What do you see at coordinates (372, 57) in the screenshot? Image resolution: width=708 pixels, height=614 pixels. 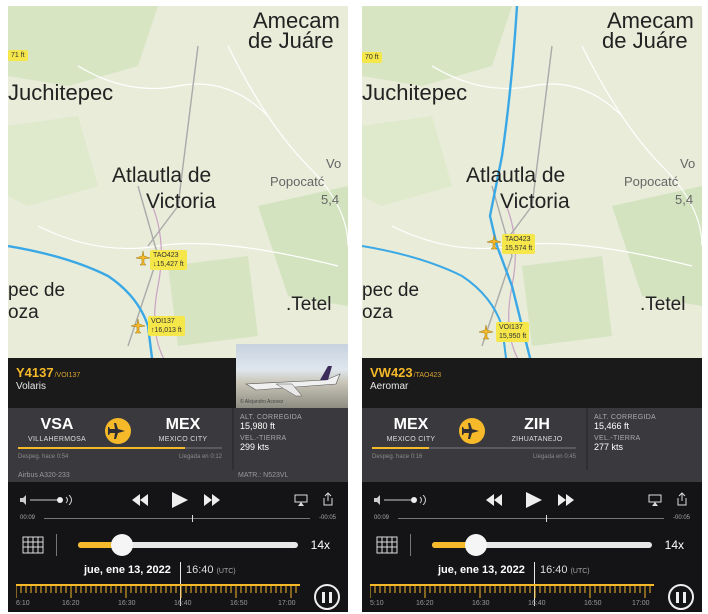 I see `edge-plane-tag: 70 ft` at bounding box center [372, 57].